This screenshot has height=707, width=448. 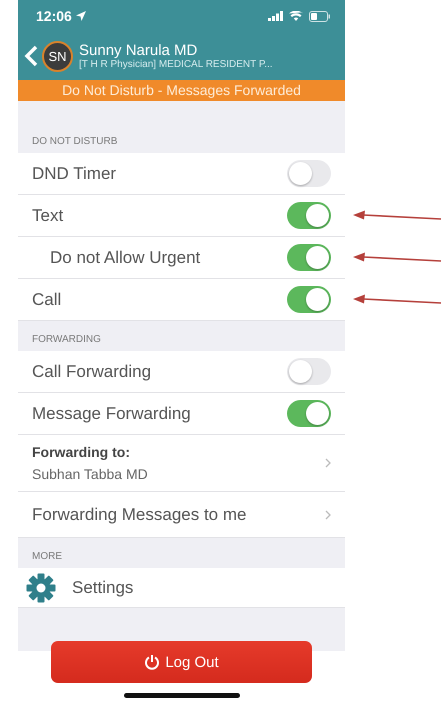 I want to click on signal-icon, so click(x=276, y=16).